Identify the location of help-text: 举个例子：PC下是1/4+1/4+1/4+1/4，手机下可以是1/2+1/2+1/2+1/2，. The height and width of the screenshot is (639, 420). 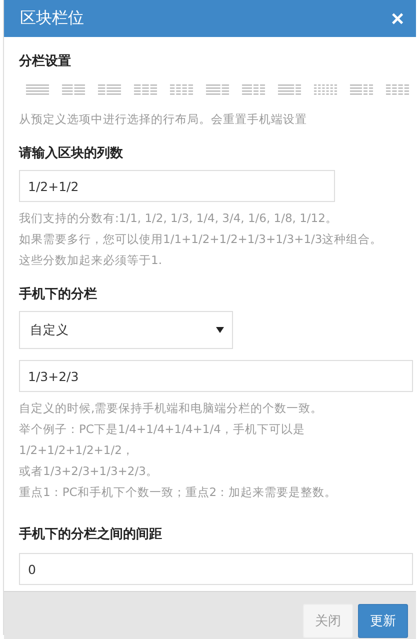
(162, 440).